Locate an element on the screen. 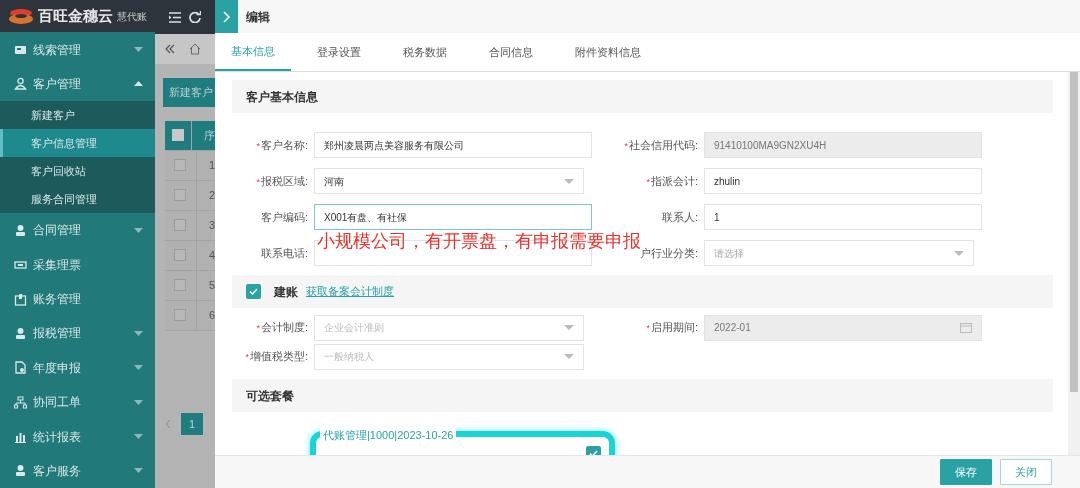 The width and height of the screenshot is (1080, 488). dialog-title: 编辑 is located at coordinates (257, 17).